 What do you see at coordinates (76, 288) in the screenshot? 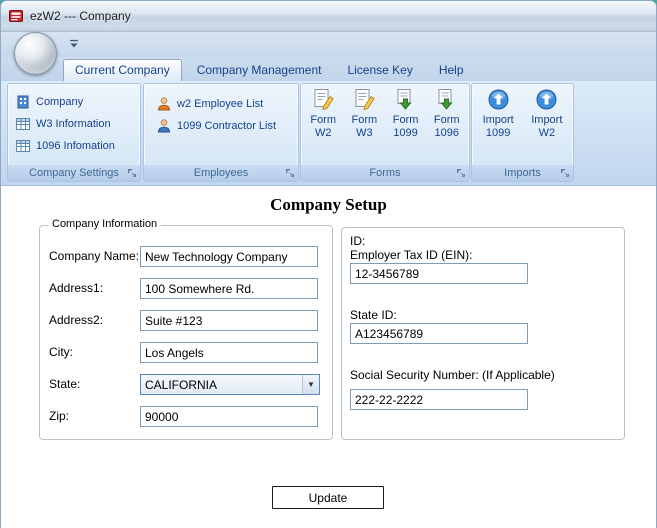
I see `address1-label: Address1:` at bounding box center [76, 288].